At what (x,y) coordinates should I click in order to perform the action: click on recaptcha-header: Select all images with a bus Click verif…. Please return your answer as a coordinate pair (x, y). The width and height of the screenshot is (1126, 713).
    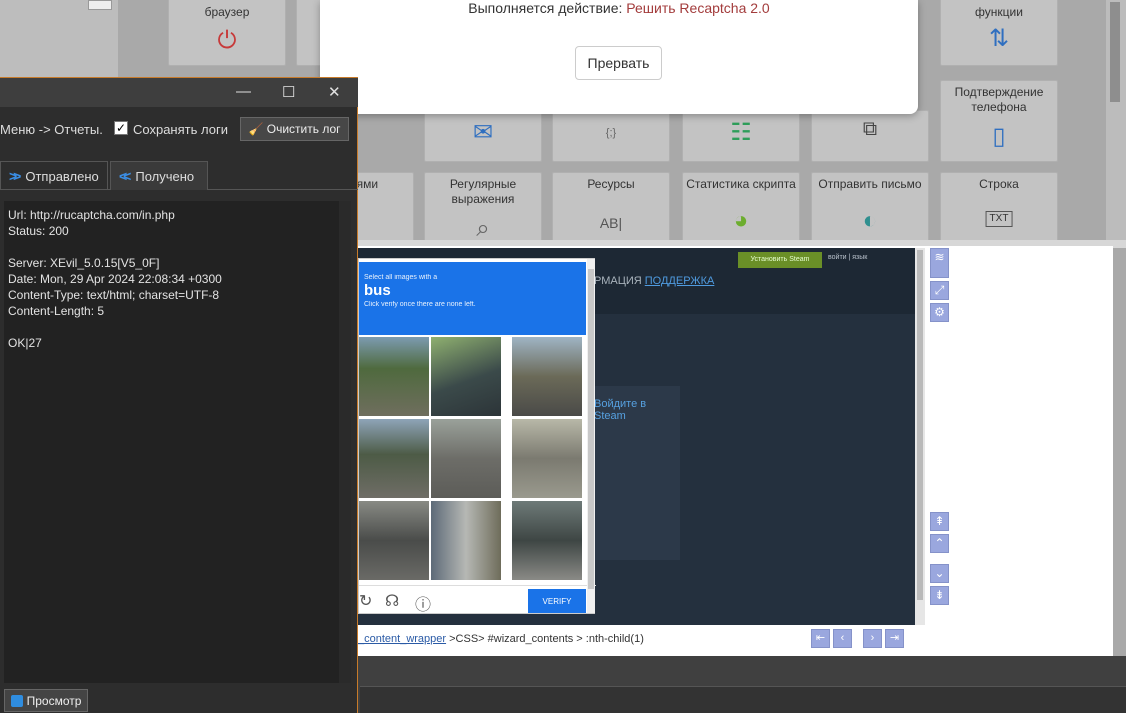
    Looking at the image, I should click on (472, 298).